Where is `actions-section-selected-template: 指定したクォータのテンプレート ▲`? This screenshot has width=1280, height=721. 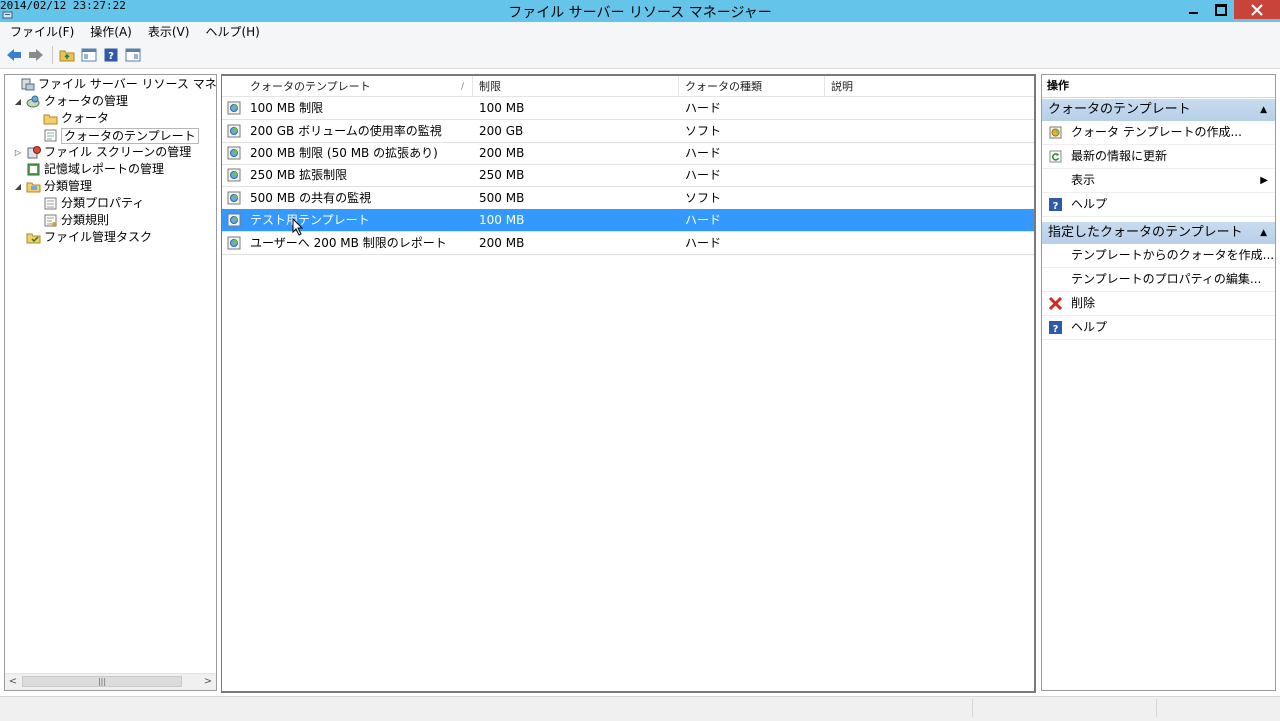 actions-section-selected-template: 指定したクォータのテンプレート ▲ is located at coordinates (1158, 232).